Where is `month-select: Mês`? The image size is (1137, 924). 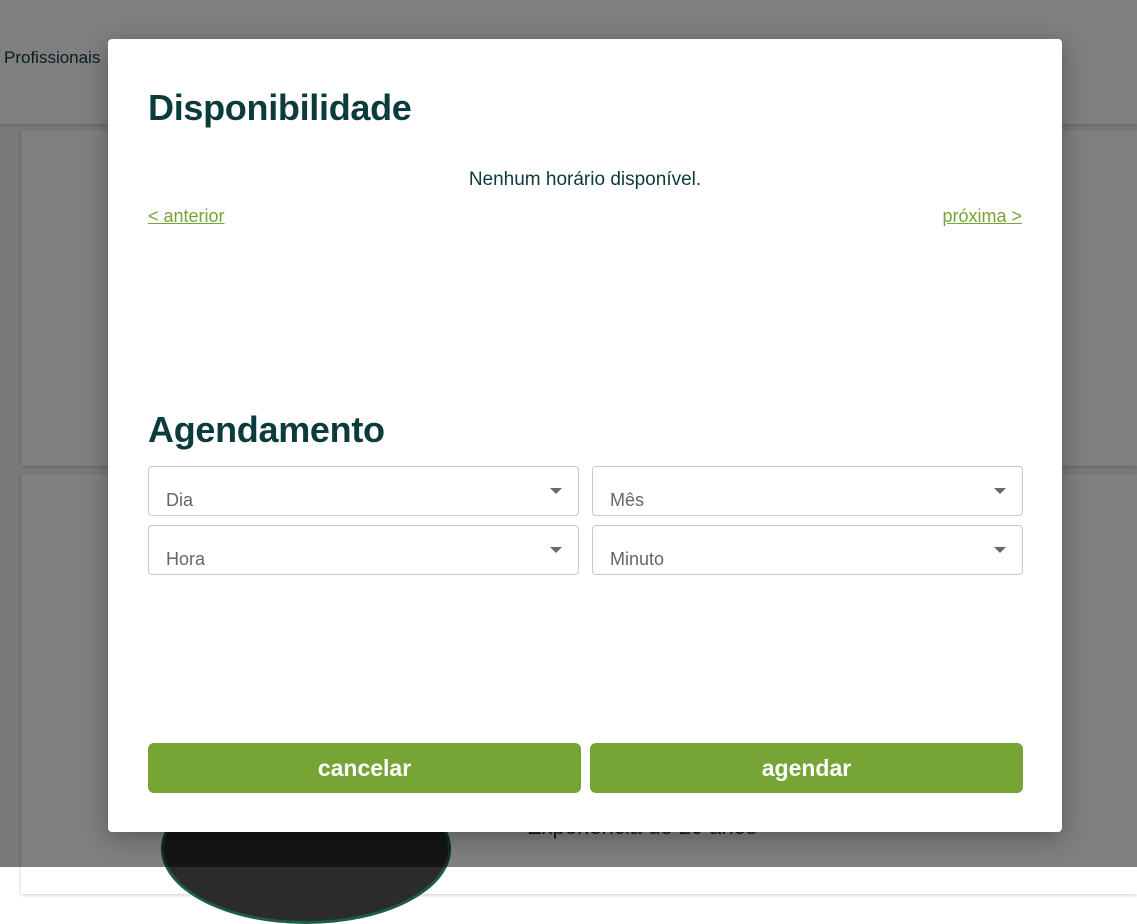
month-select: Mês is located at coordinates (807, 491).